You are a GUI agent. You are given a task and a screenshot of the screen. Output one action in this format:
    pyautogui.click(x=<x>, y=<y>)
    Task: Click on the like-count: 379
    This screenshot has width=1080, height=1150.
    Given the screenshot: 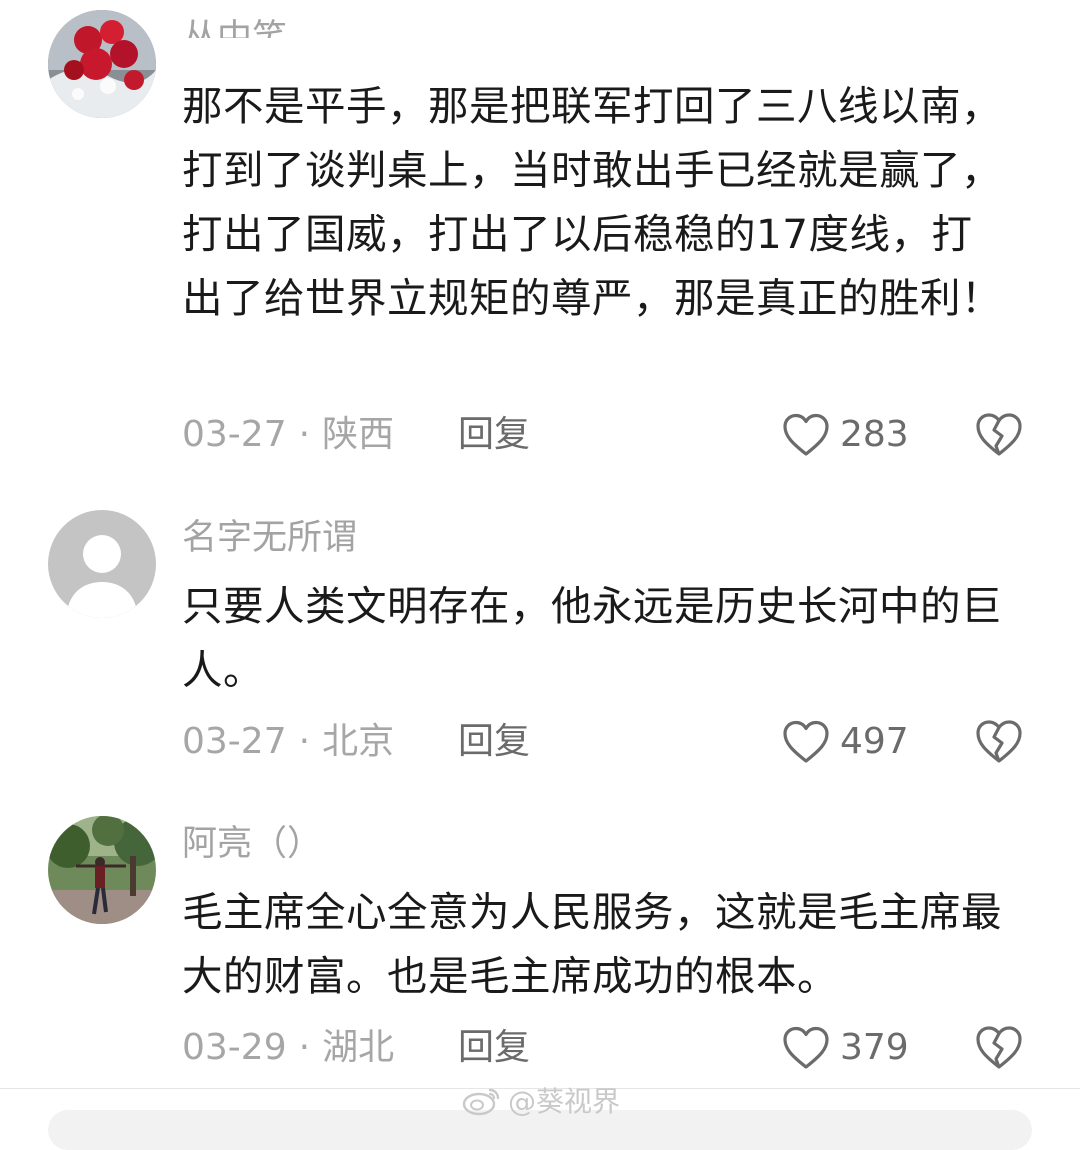 What is the action you would take?
    pyautogui.click(x=874, y=1047)
    